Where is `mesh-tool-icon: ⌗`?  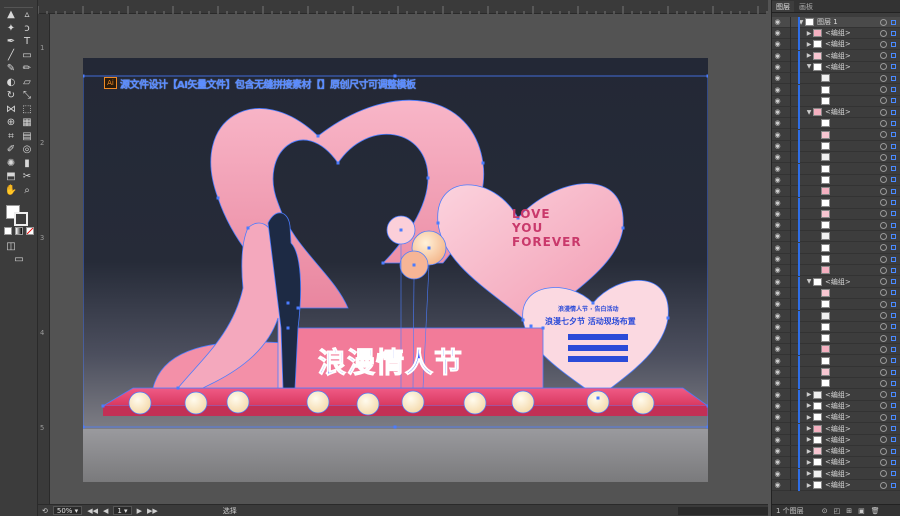
mesh-tool-icon: ⌗ is located at coordinates (11, 137).